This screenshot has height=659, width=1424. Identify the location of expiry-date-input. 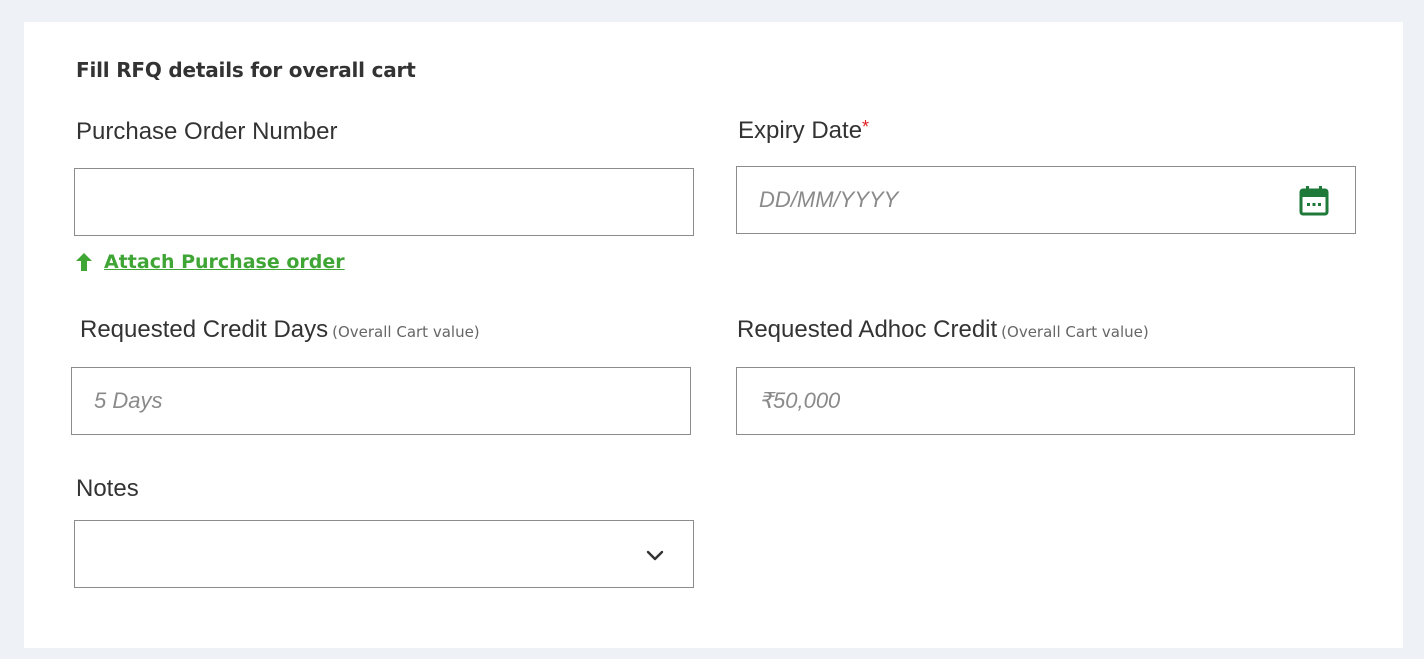
(1046, 200).